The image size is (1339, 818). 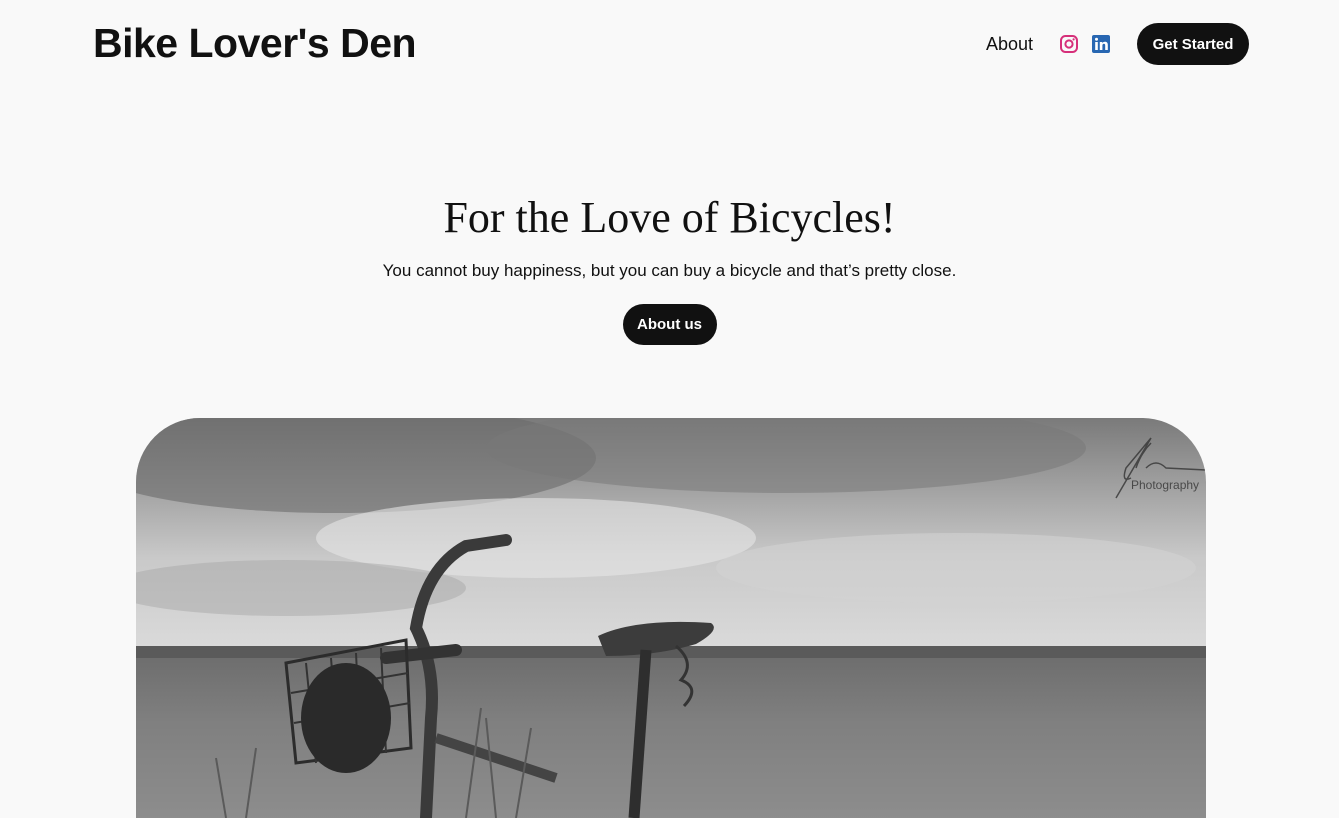 I want to click on hero-title: For the Love of Bicycles!, so click(x=669, y=217).